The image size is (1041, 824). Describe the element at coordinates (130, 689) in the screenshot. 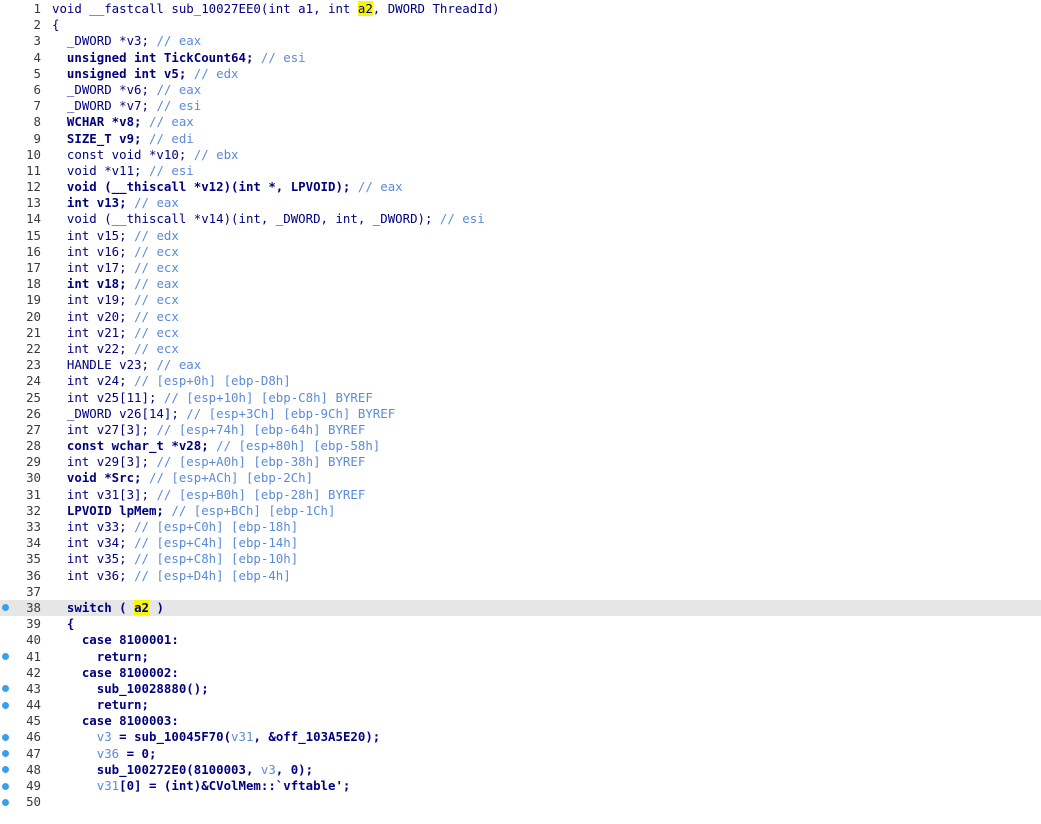

I see `code-text: sub_10028880();` at that location.